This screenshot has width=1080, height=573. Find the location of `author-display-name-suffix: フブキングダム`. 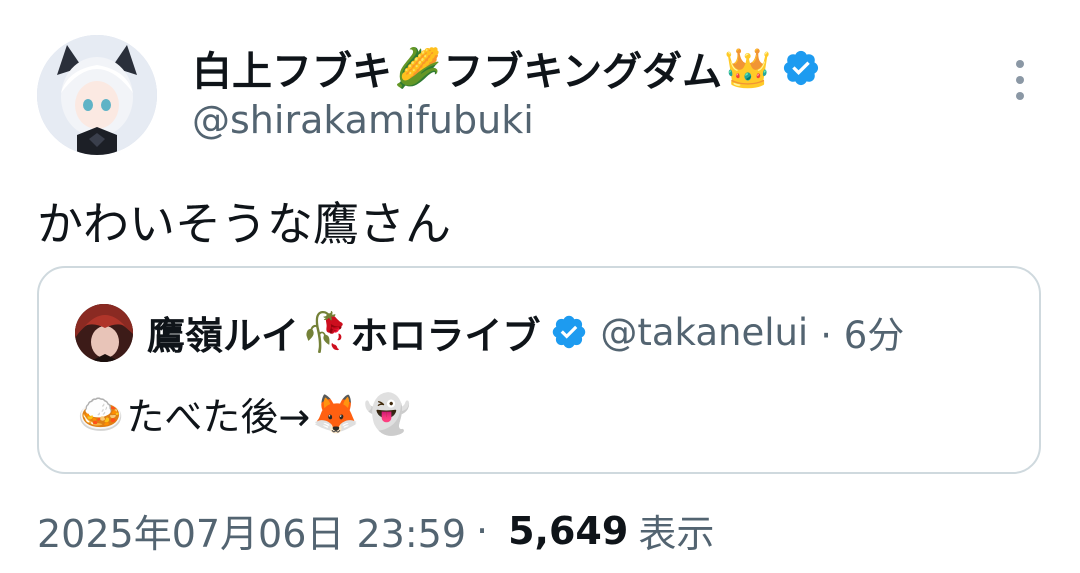

author-display-name-suffix: フブキングダム is located at coordinates (582, 68).